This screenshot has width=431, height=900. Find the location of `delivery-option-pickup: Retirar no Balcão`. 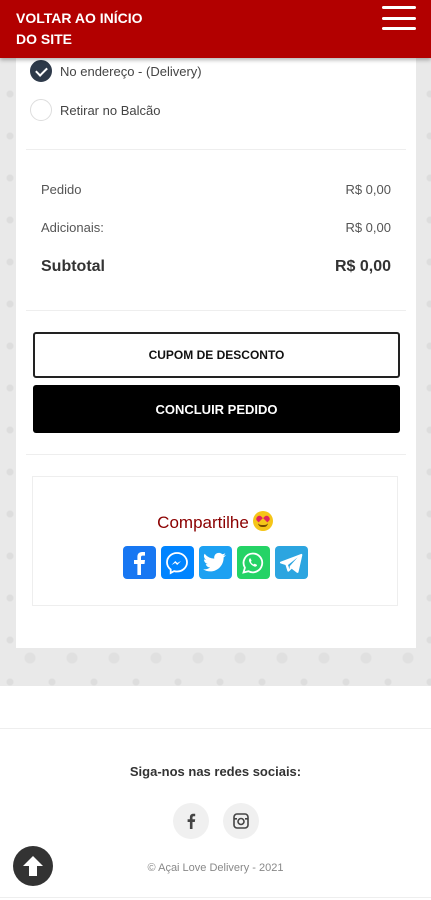

delivery-option-pickup: Retirar no Balcão is located at coordinates (95, 110).